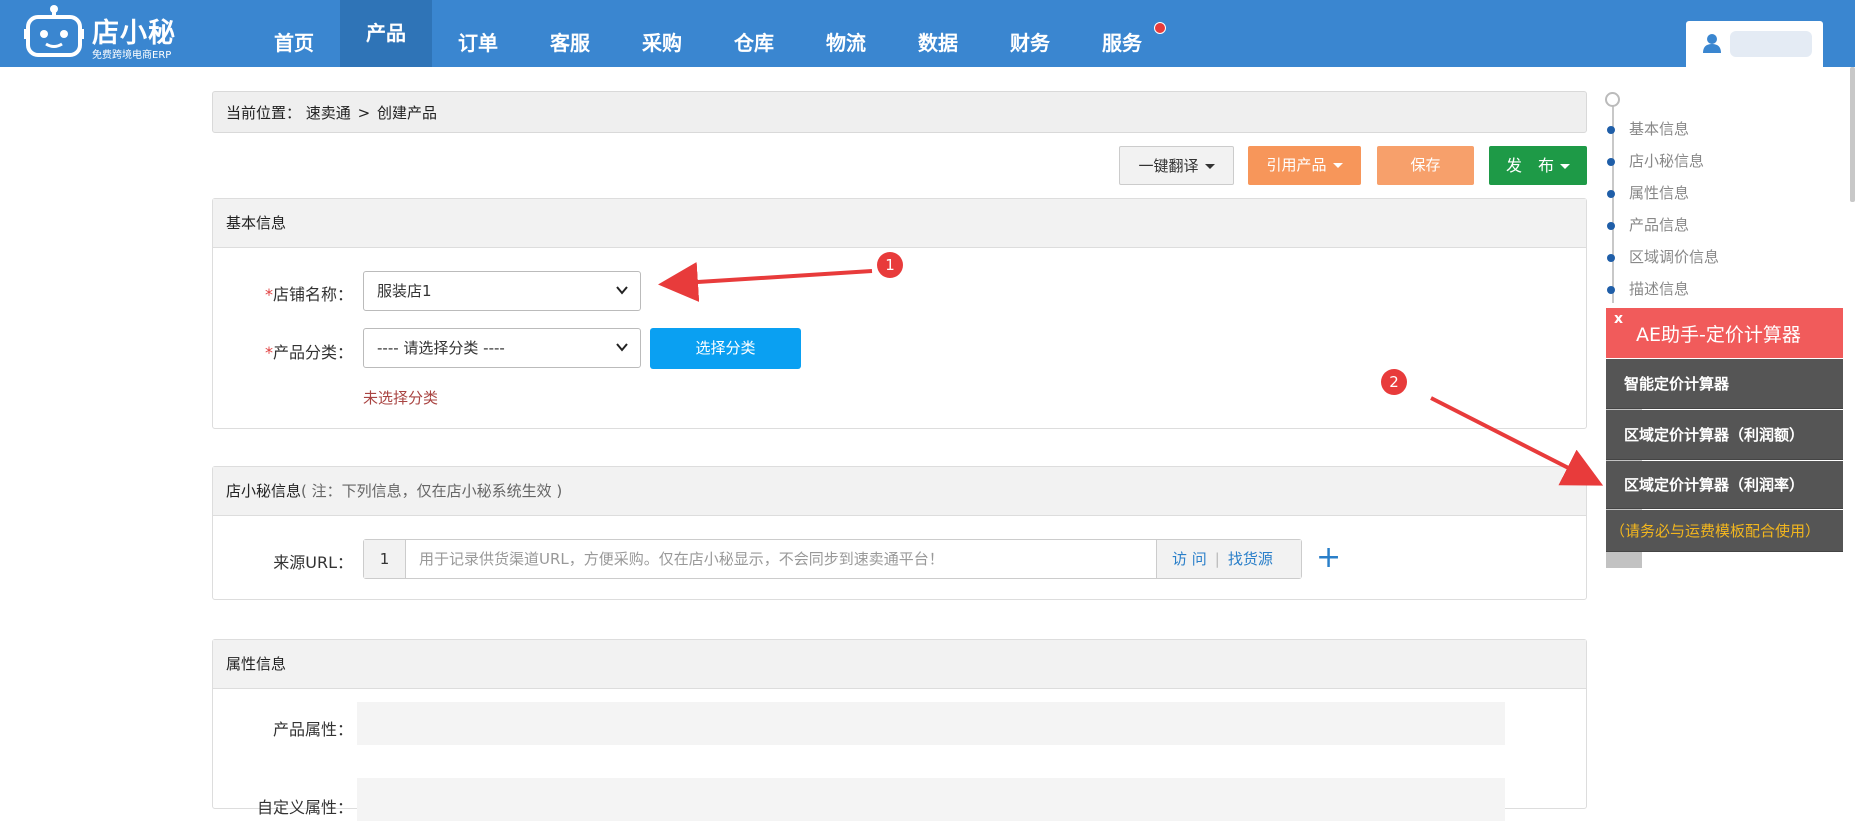 The height and width of the screenshot is (821, 1855). What do you see at coordinates (304, 807) in the screenshot?
I see `custom-attr-label: 自定义属性：` at bounding box center [304, 807].